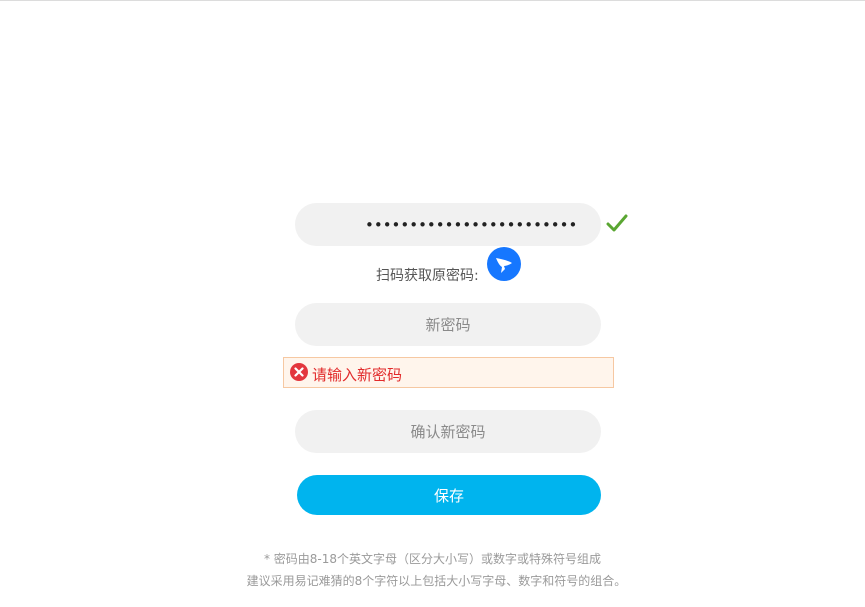  What do you see at coordinates (448, 431) in the screenshot?
I see `confirm-password-input` at bounding box center [448, 431].